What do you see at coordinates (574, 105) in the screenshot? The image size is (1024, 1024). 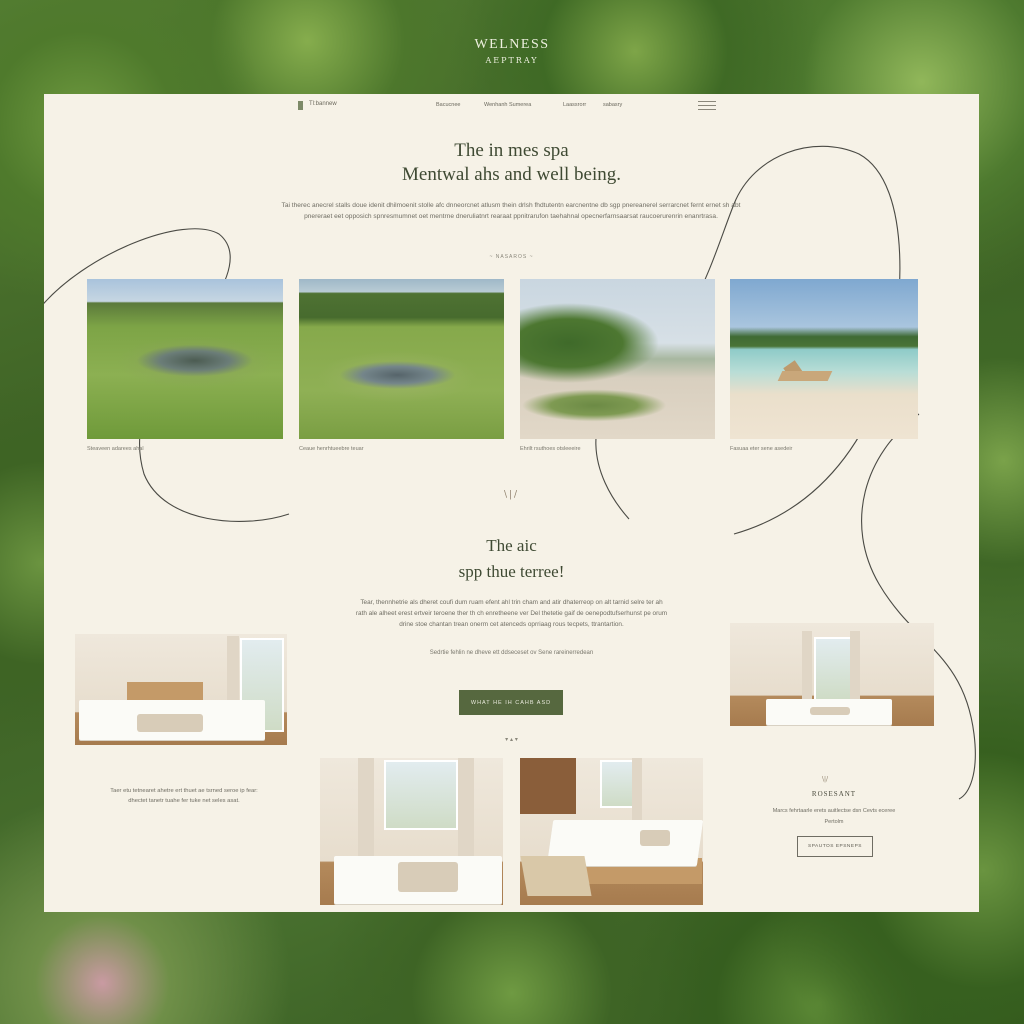 I see `nav-link-3: Laassrorr` at bounding box center [574, 105].